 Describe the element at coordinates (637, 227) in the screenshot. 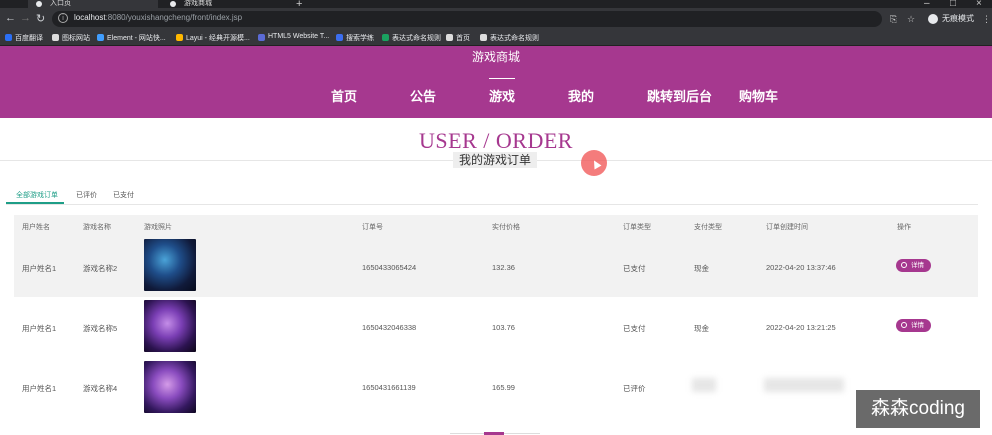

I see `column-header: 订单类型` at that location.